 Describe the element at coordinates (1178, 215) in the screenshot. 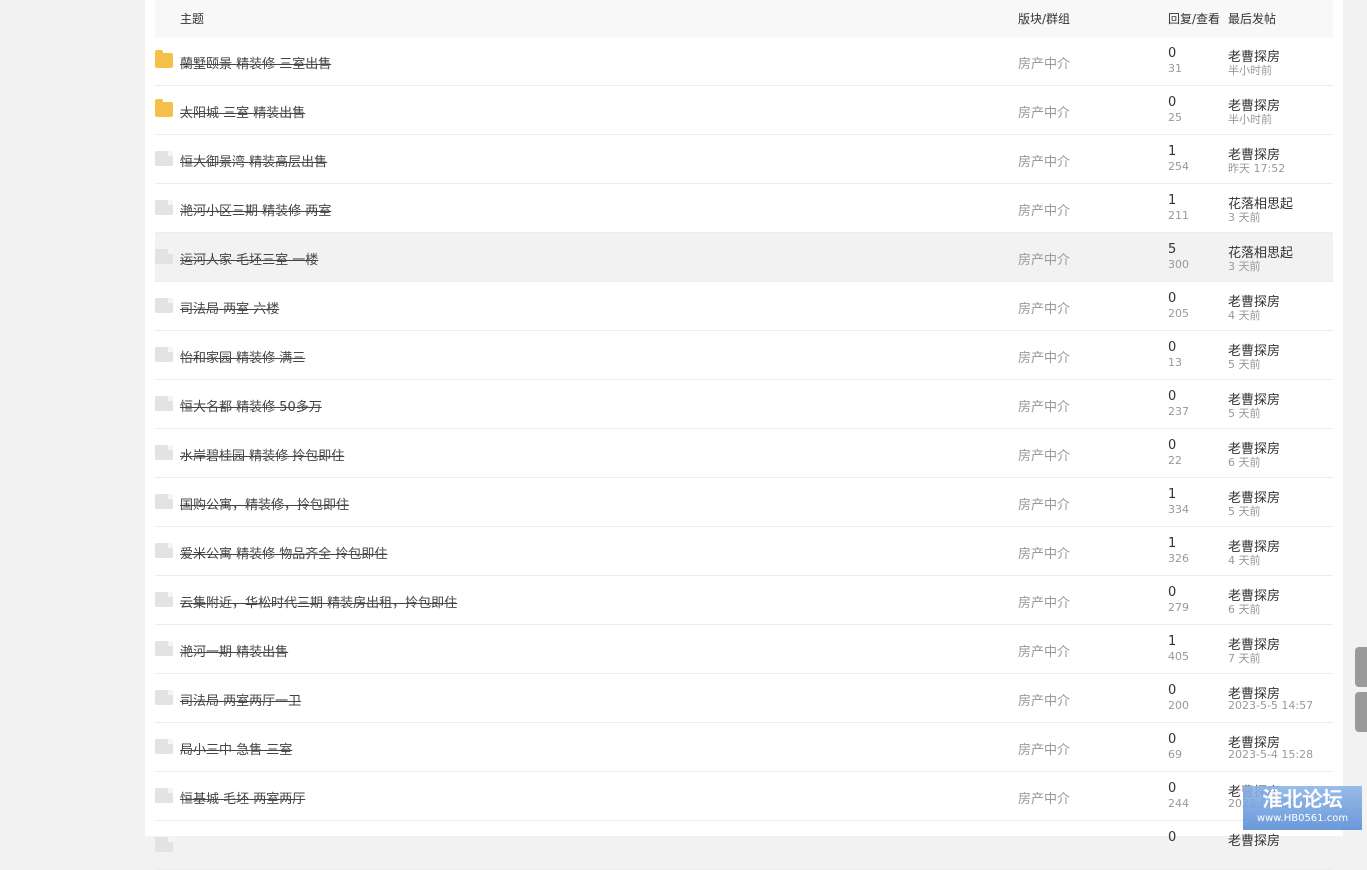

I see `view-count: 211` at that location.